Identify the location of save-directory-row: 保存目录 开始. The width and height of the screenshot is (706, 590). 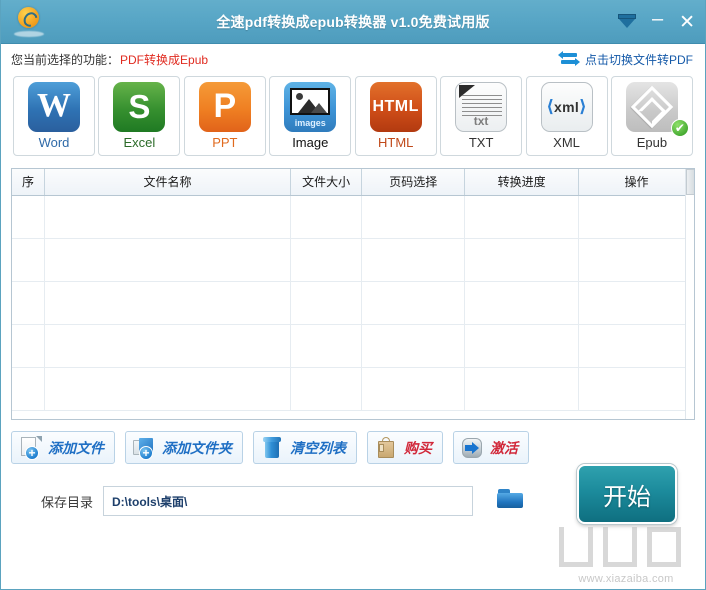
(353, 494).